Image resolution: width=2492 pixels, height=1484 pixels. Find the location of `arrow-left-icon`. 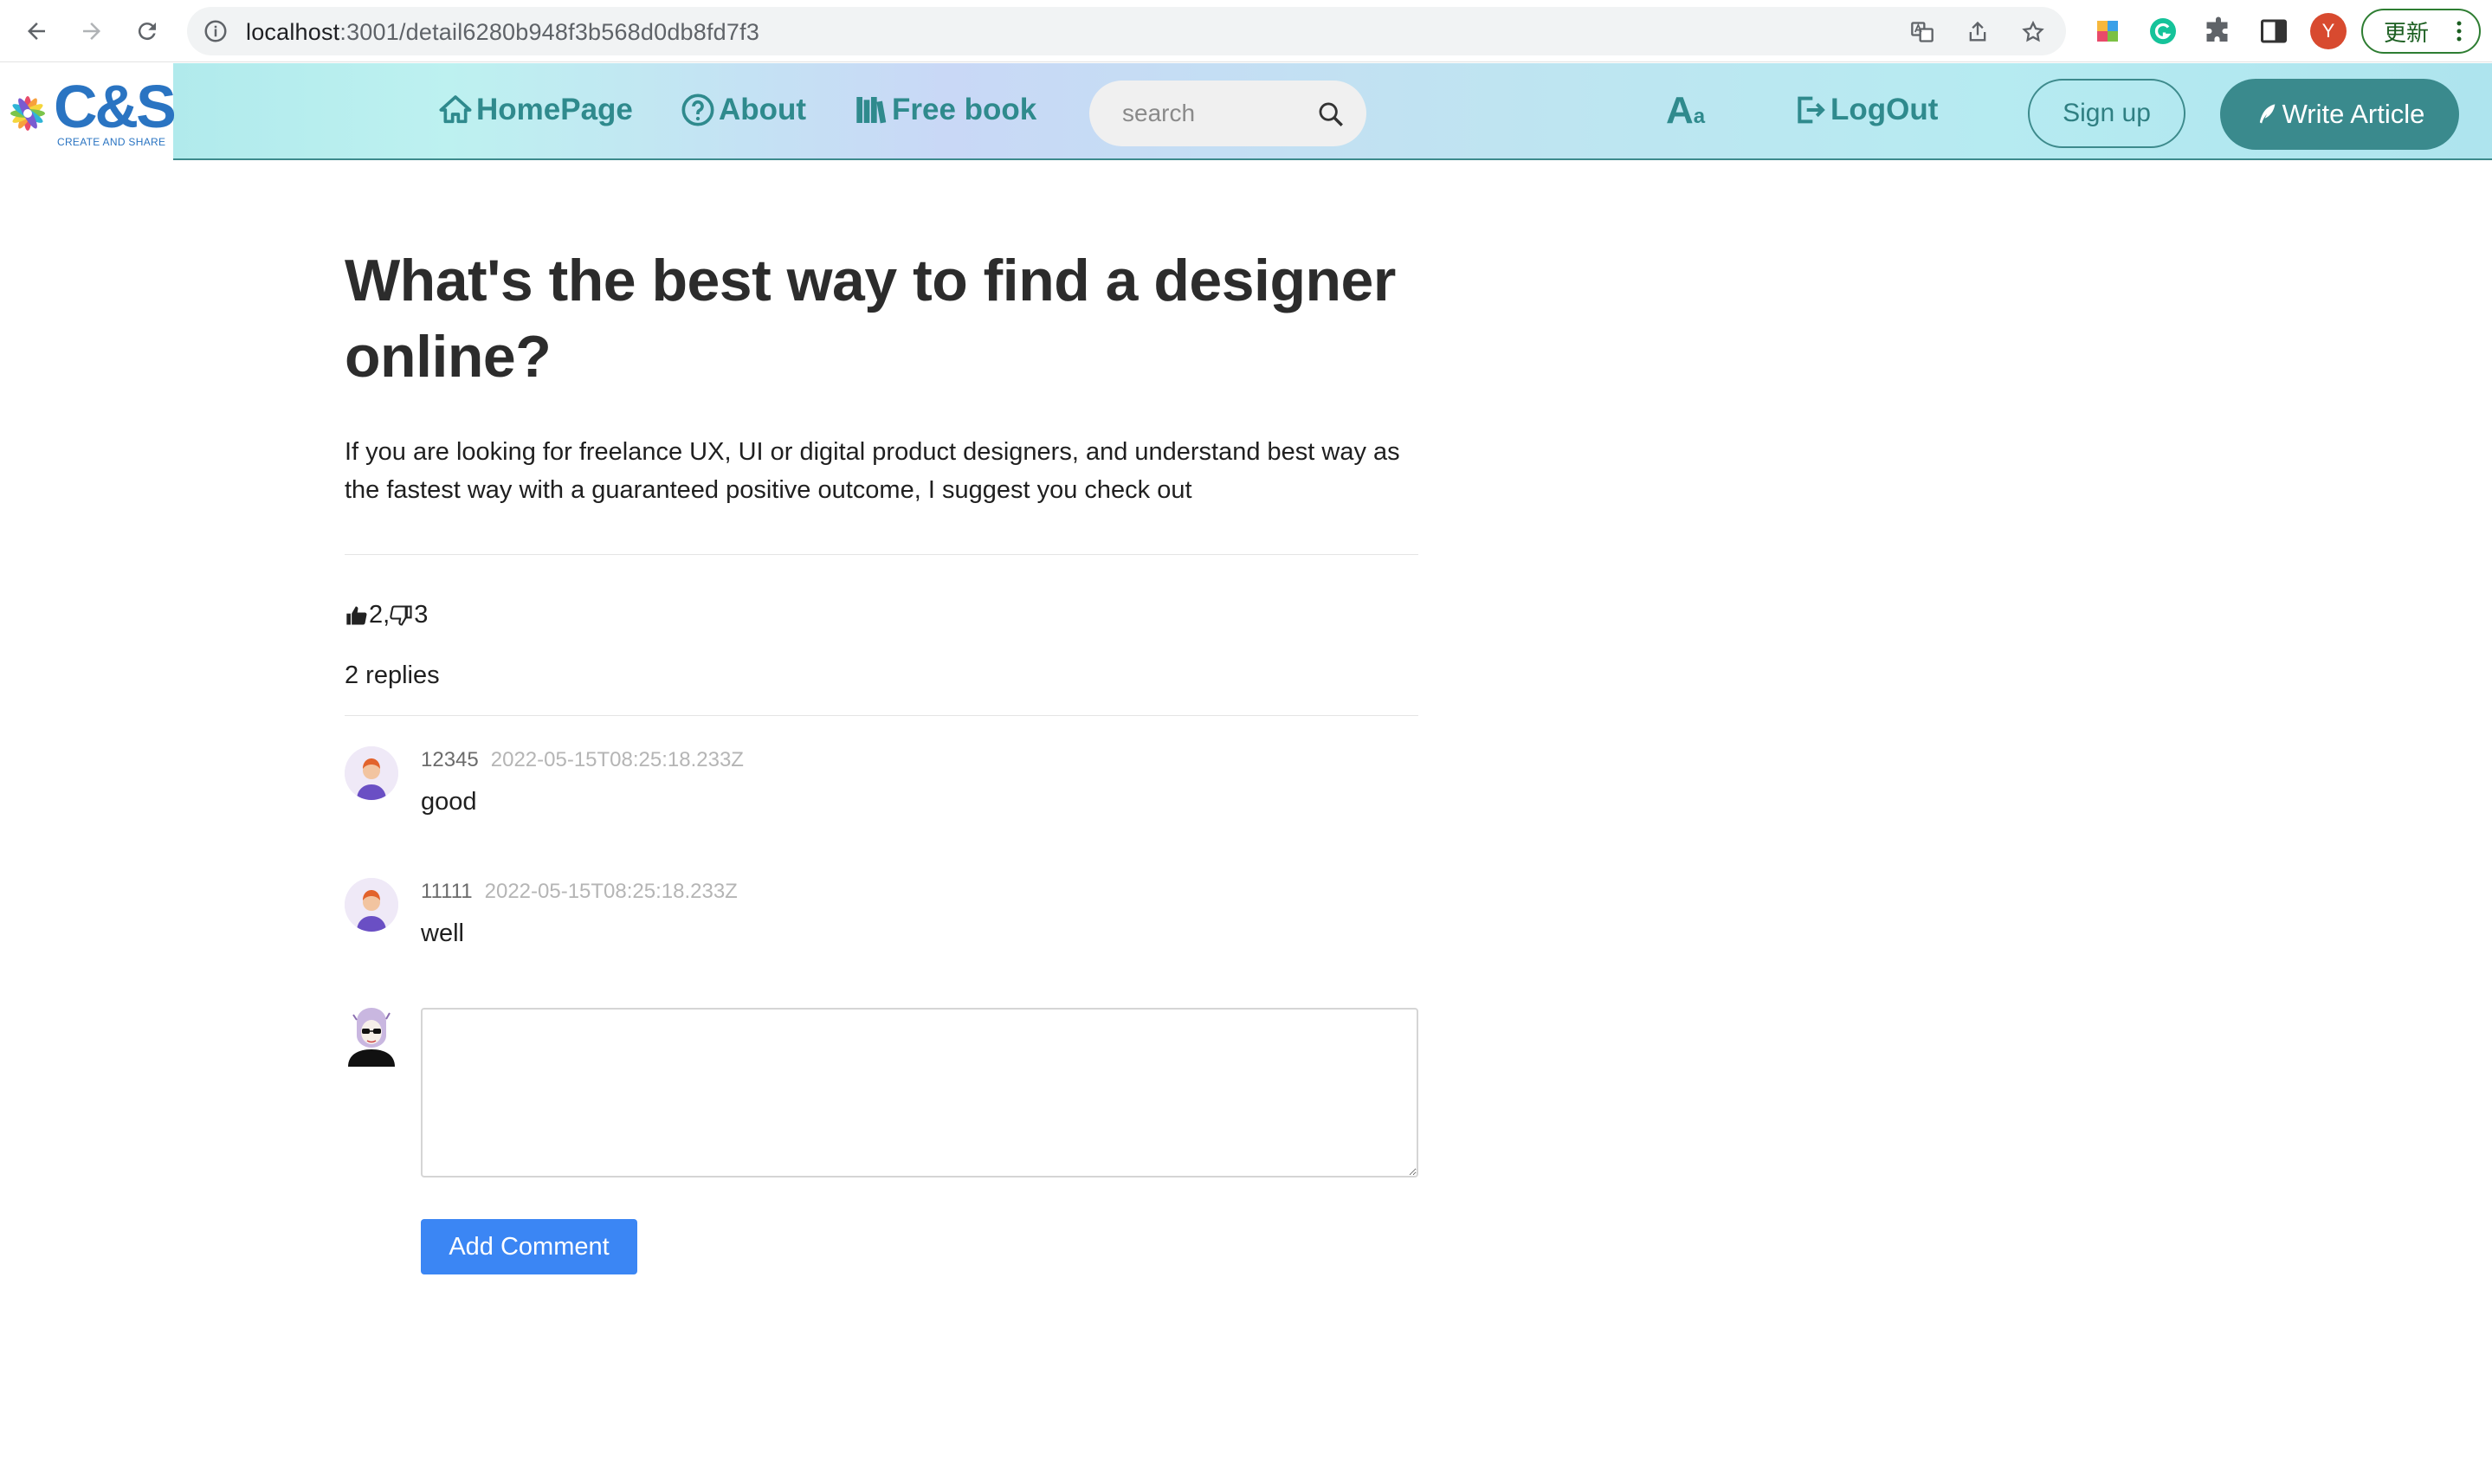

arrow-left-icon is located at coordinates (36, 32).